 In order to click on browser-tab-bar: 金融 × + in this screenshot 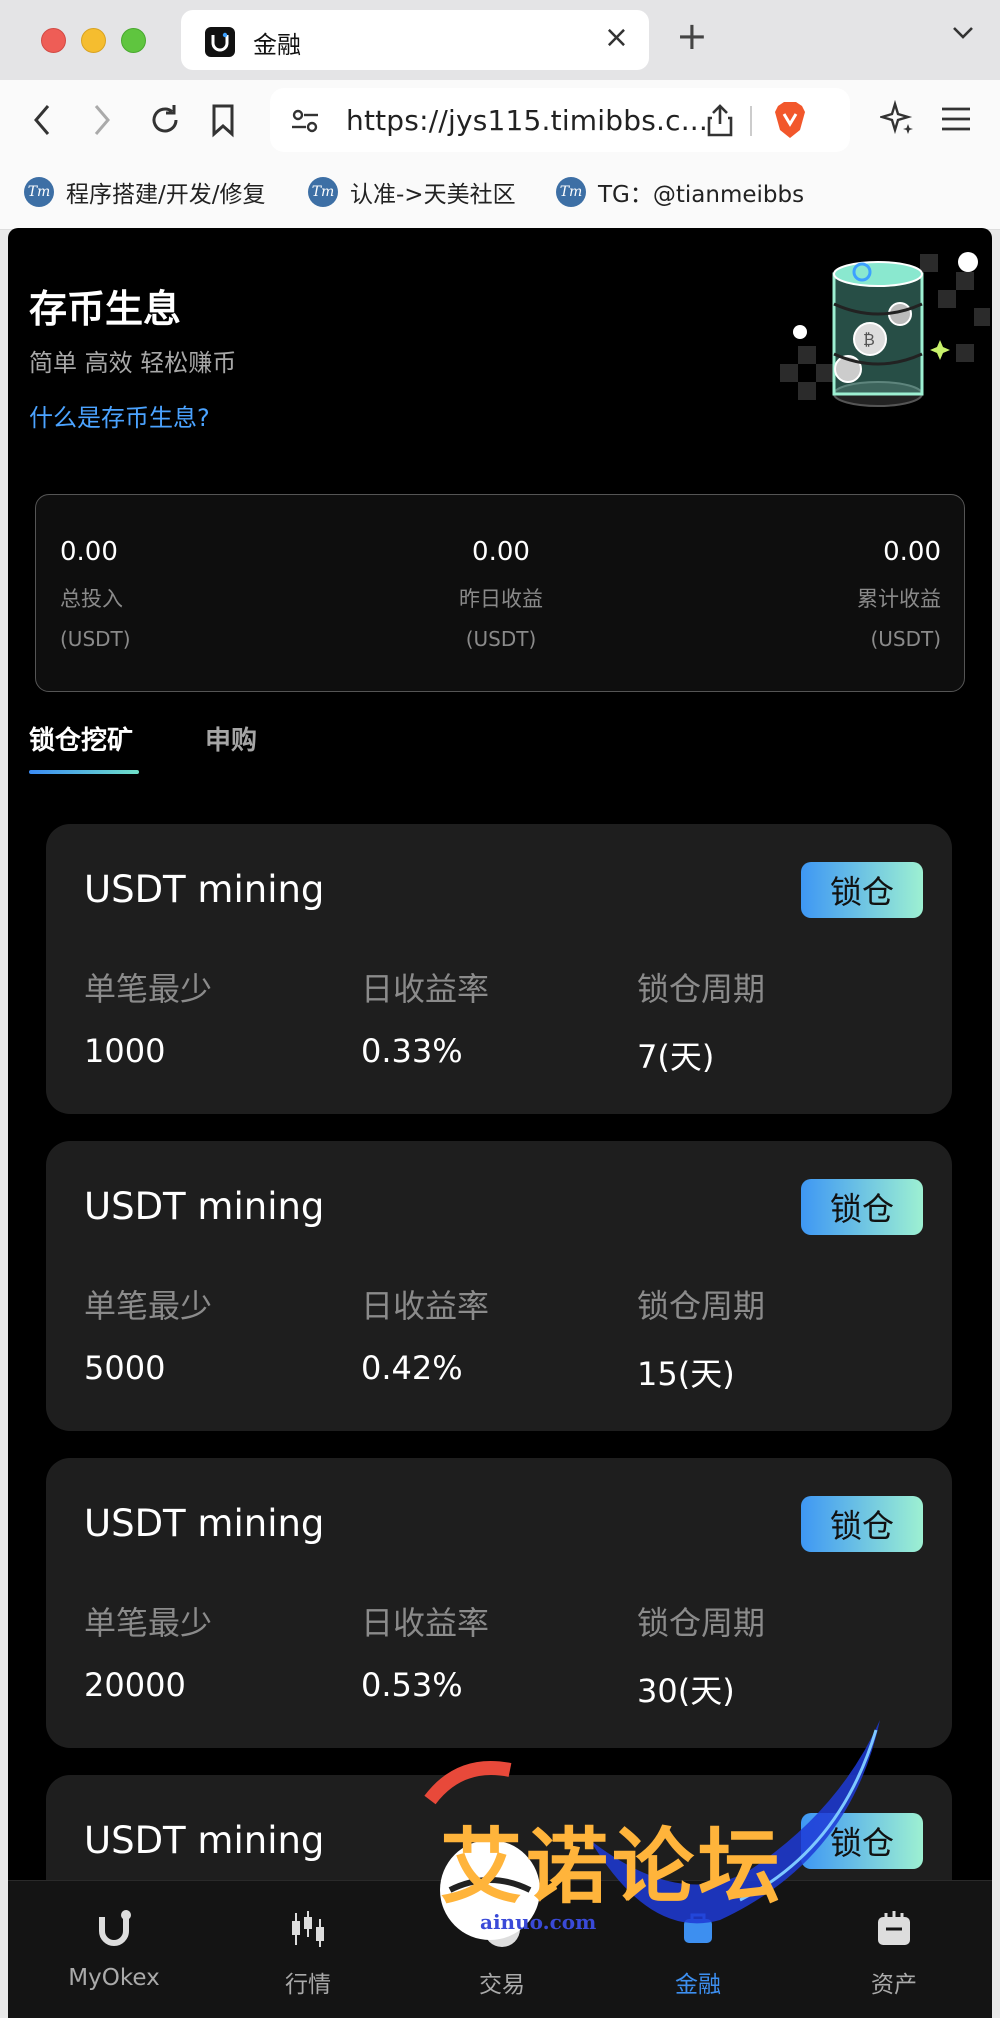, I will do `click(500, 40)`.